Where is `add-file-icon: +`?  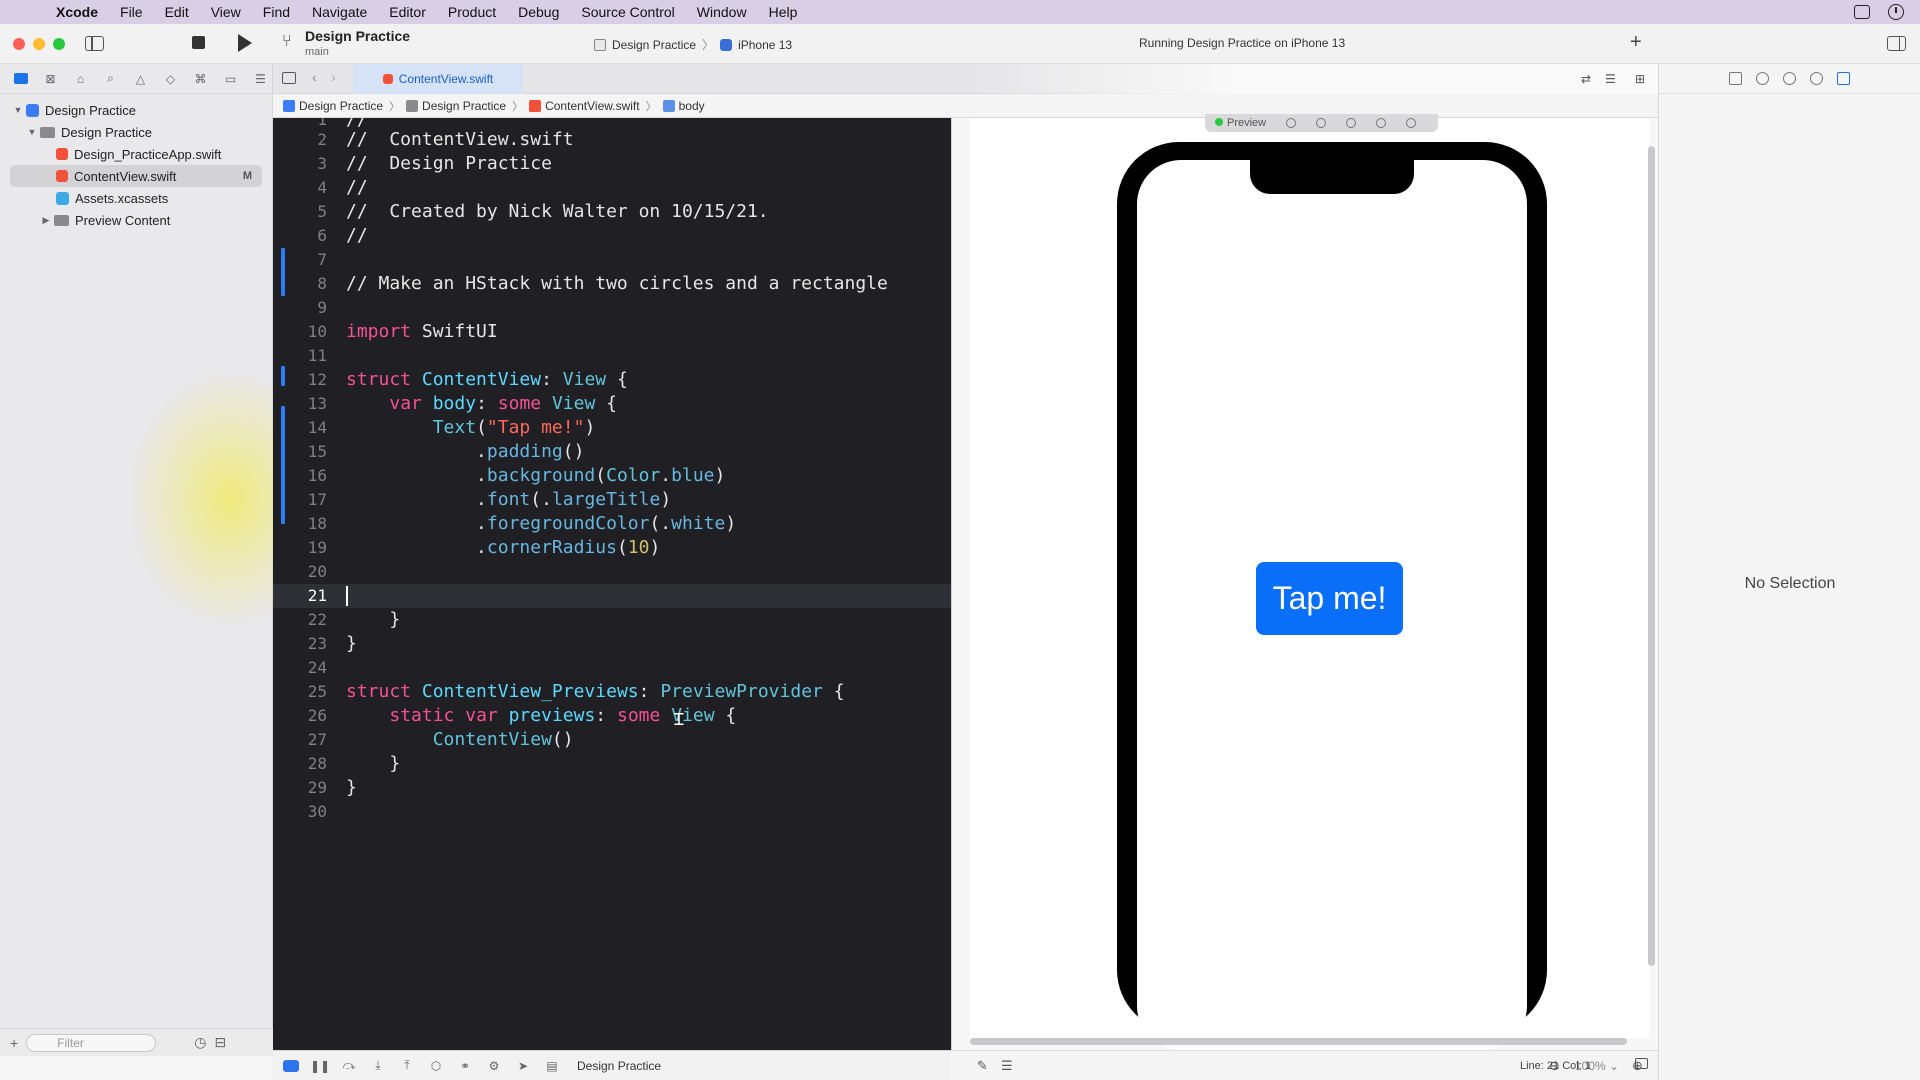
add-file-icon: + is located at coordinates (14, 1043).